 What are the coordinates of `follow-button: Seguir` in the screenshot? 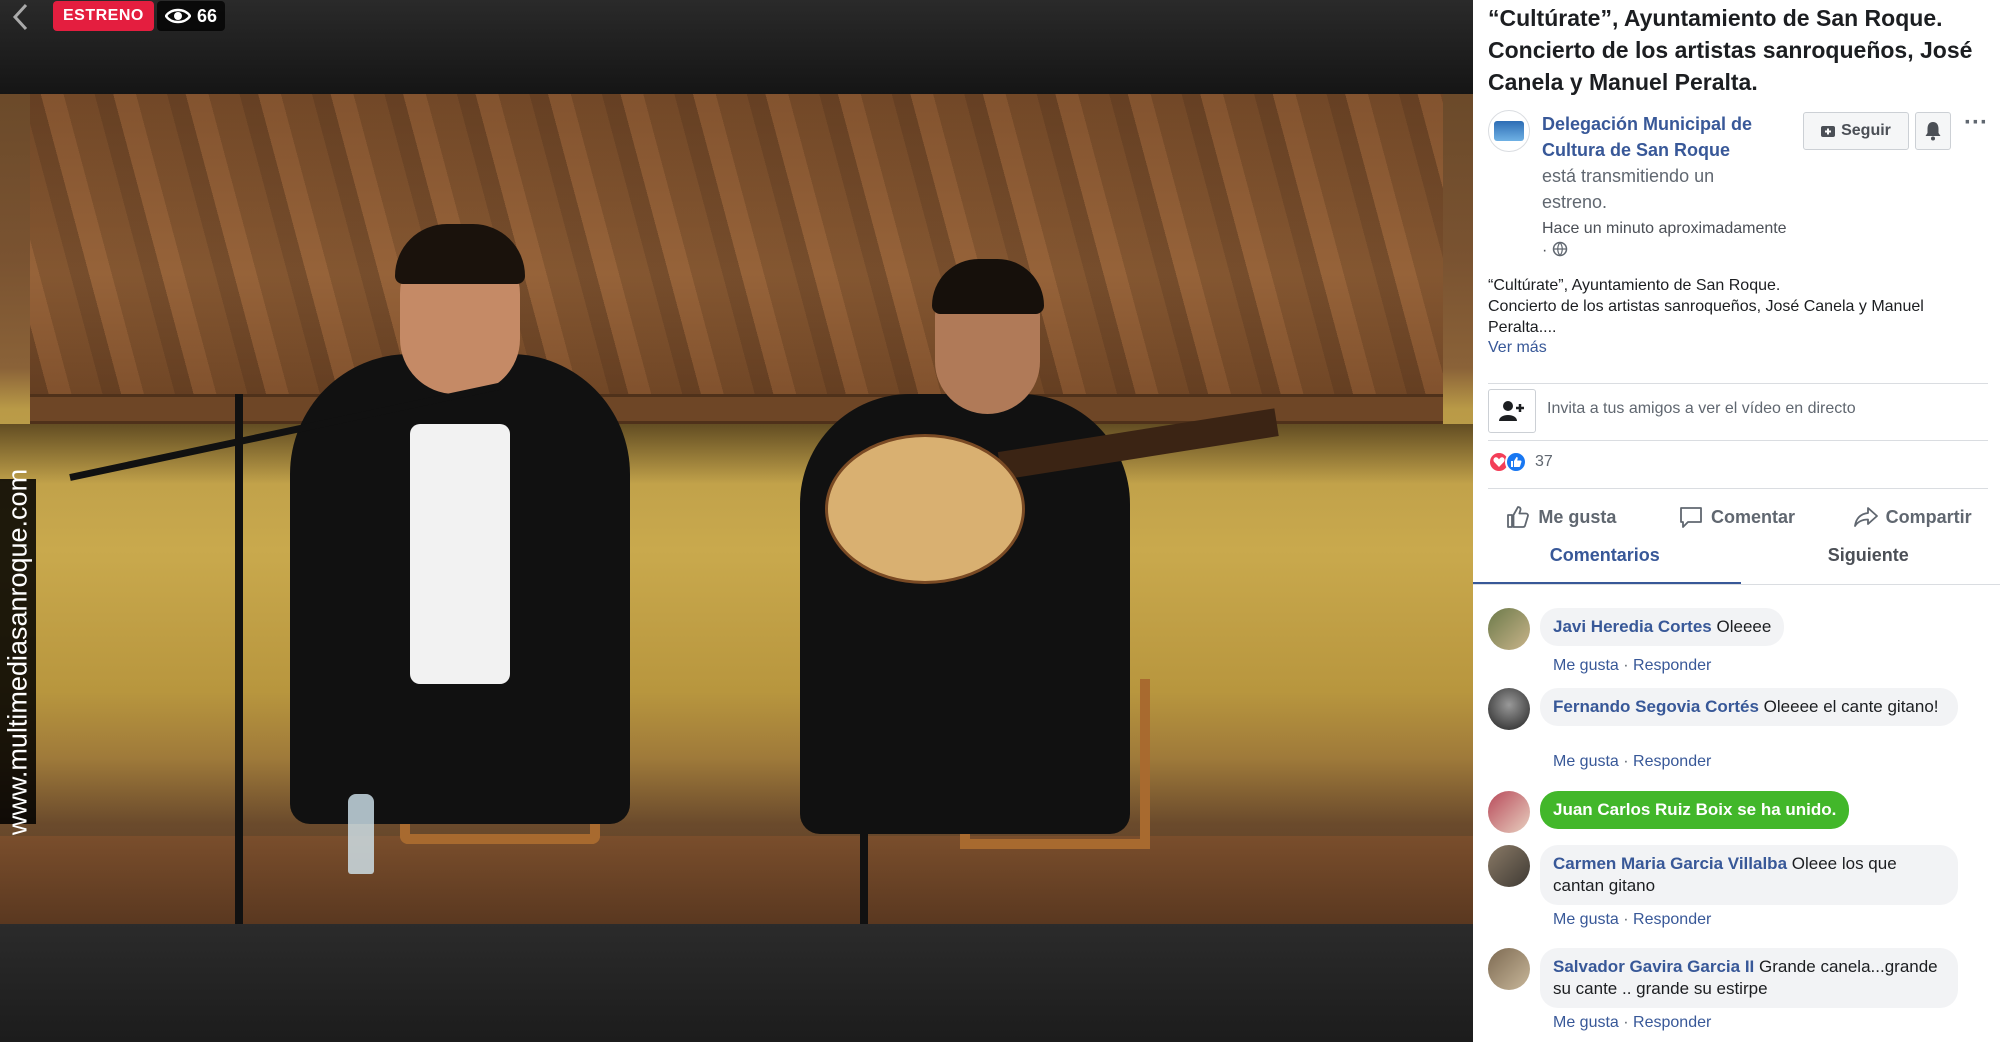 It's located at (1856, 131).